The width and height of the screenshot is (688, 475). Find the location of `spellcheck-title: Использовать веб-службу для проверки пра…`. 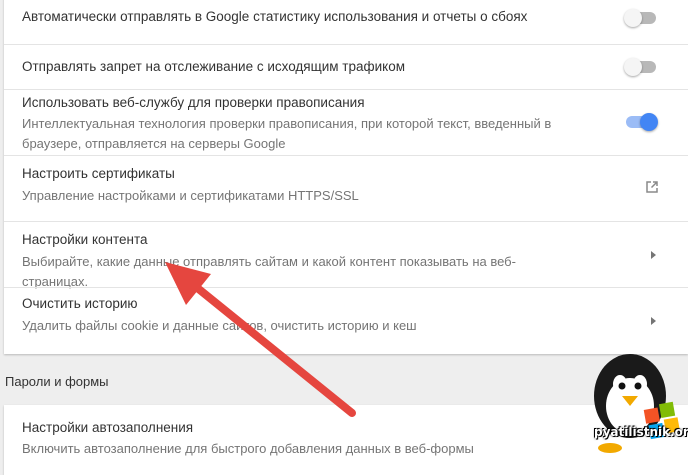

spellcheck-title: Использовать веб-службу для проверки пра… is located at coordinates (193, 102).